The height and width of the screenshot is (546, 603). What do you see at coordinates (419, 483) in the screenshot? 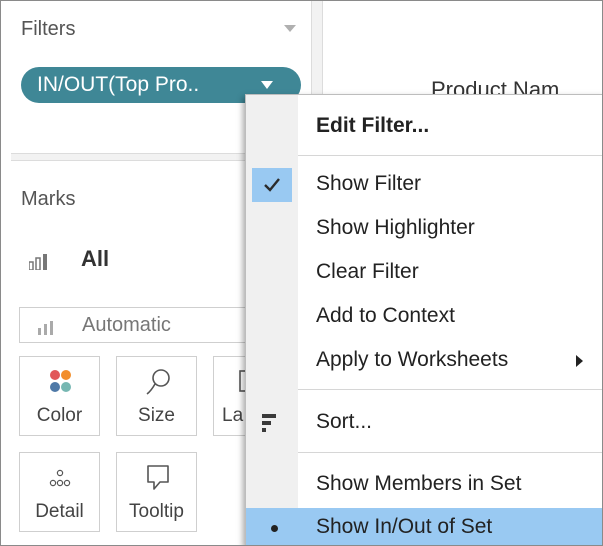
I see `menu-item-label: Show Members in Set` at bounding box center [419, 483].